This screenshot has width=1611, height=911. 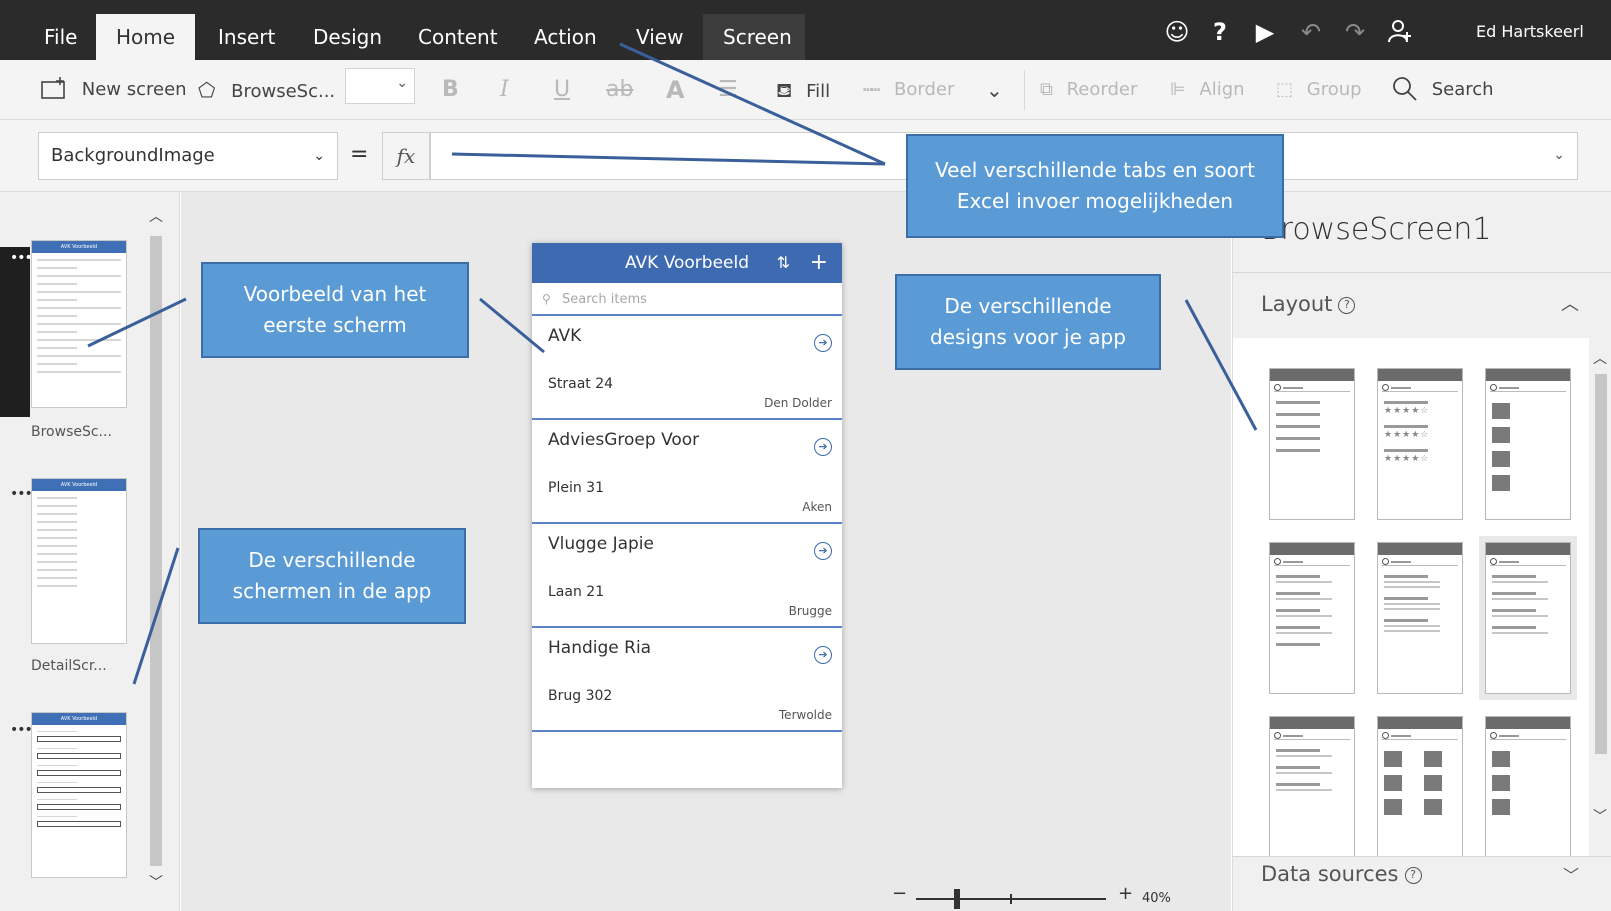 What do you see at coordinates (1571, 874) in the screenshot?
I see `expand-data-sources-icon: ﹀` at bounding box center [1571, 874].